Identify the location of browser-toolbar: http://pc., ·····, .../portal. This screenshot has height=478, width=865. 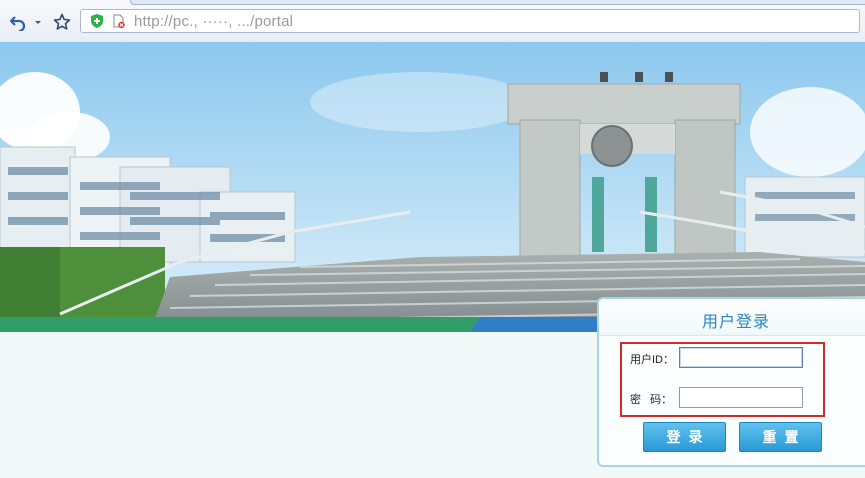
(432, 21).